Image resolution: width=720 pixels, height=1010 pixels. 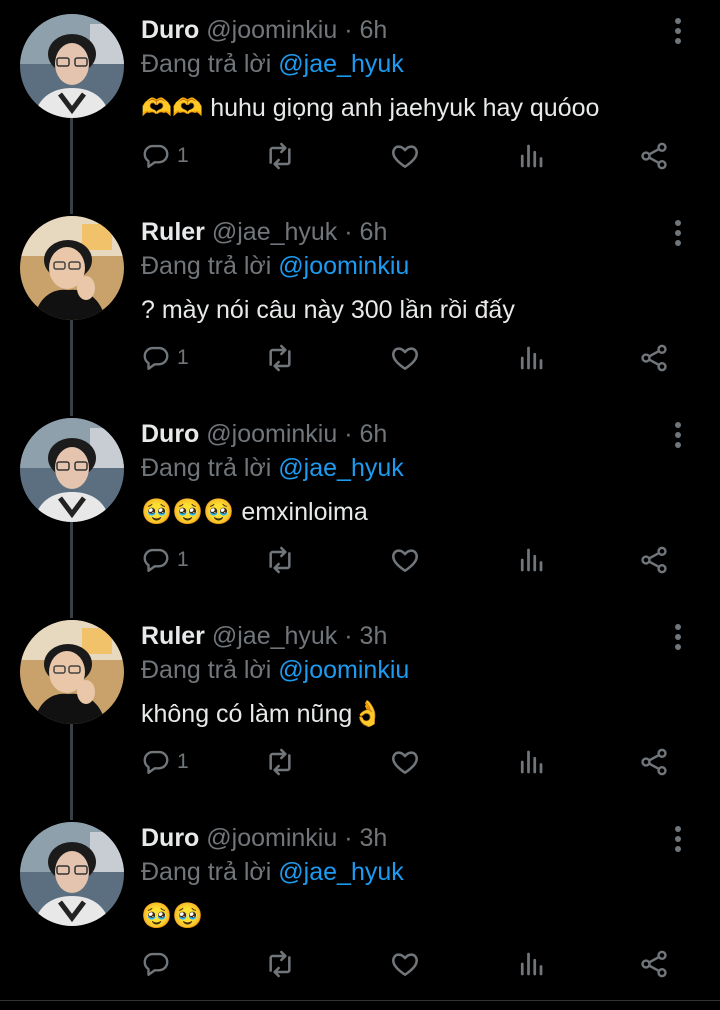 What do you see at coordinates (159, 964) in the screenshot?
I see `reply-button` at bounding box center [159, 964].